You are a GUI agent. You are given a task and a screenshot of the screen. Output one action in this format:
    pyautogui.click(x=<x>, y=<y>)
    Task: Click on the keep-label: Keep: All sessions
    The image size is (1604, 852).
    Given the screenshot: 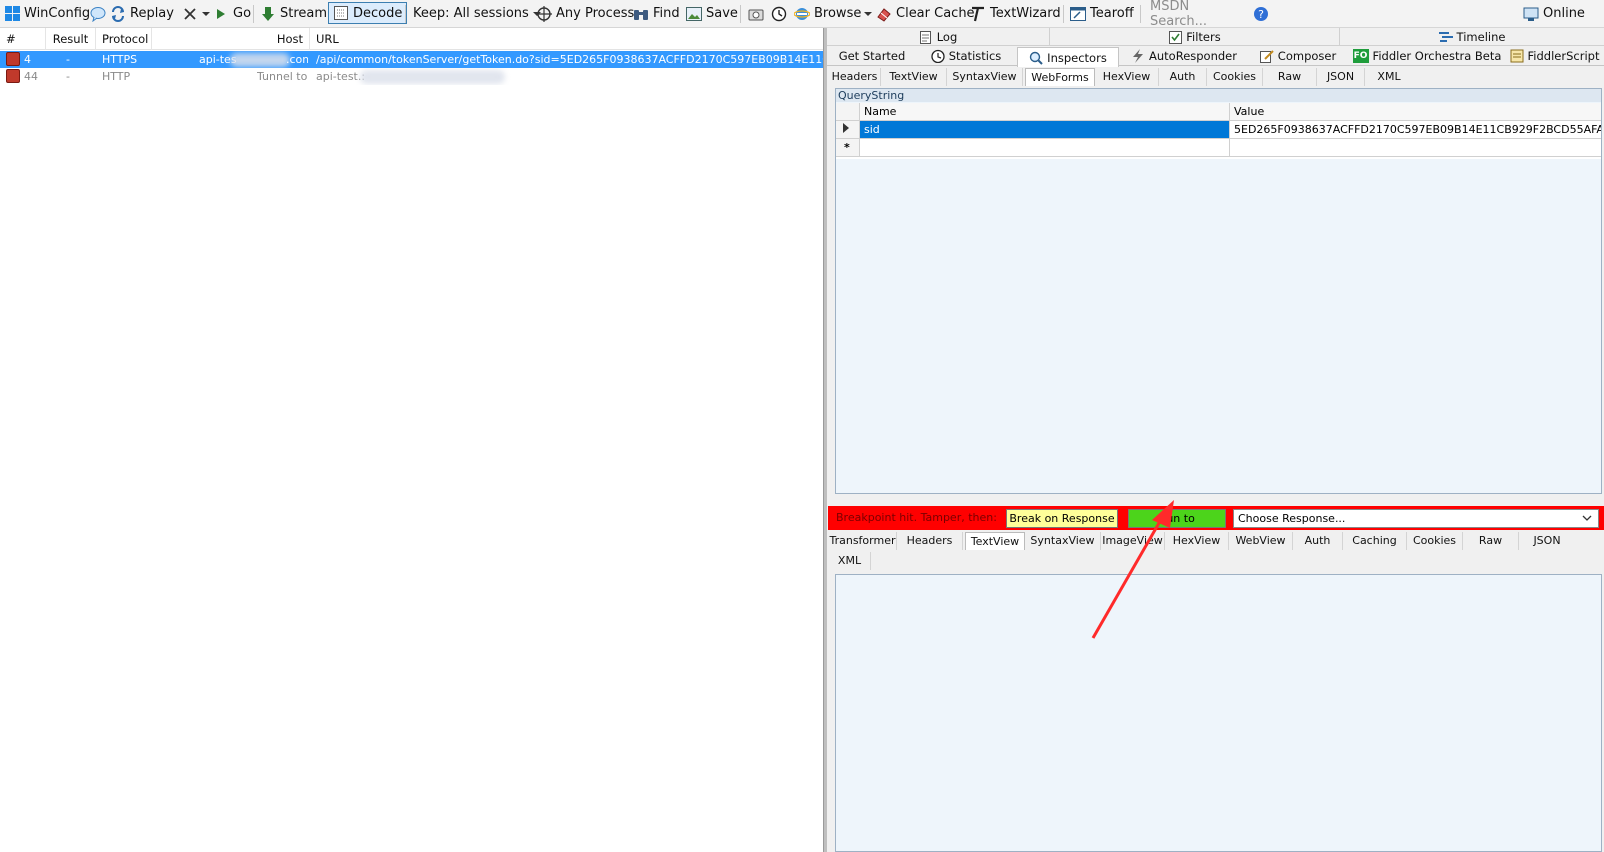 What is the action you would take?
    pyautogui.click(x=471, y=13)
    